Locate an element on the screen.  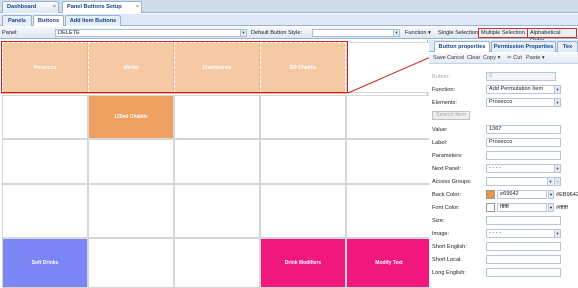
row-short-local: Short Local: is located at coordinates (505, 260).